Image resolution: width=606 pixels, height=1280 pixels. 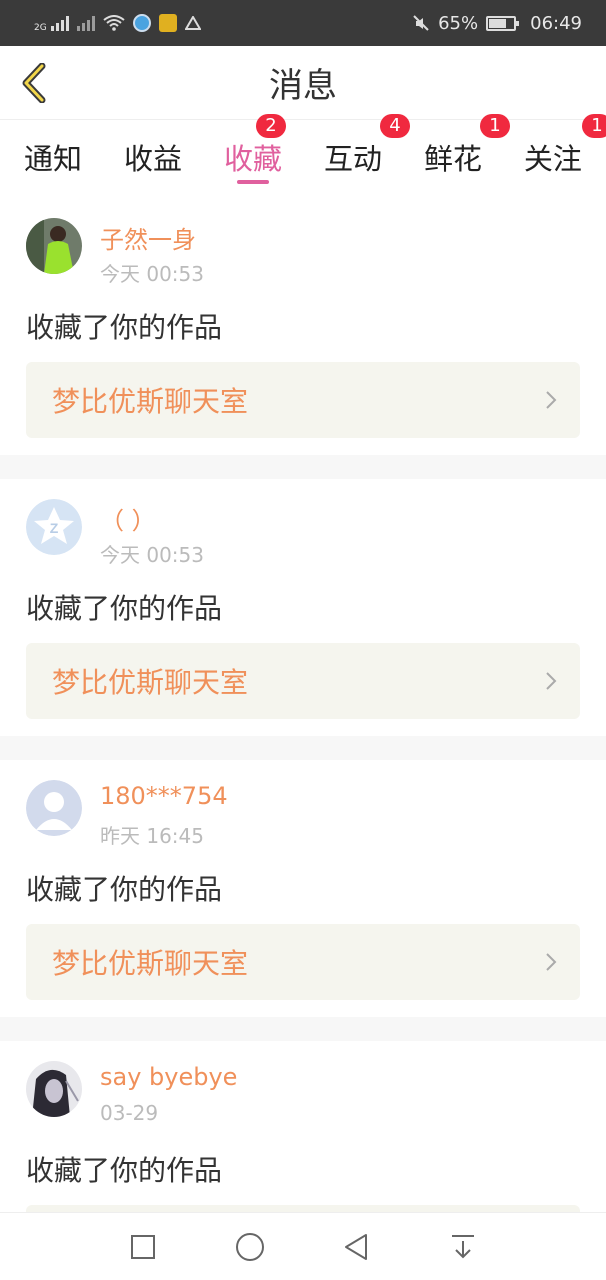 I want to click on tab-earnings: 收益, so click(x=153, y=159).